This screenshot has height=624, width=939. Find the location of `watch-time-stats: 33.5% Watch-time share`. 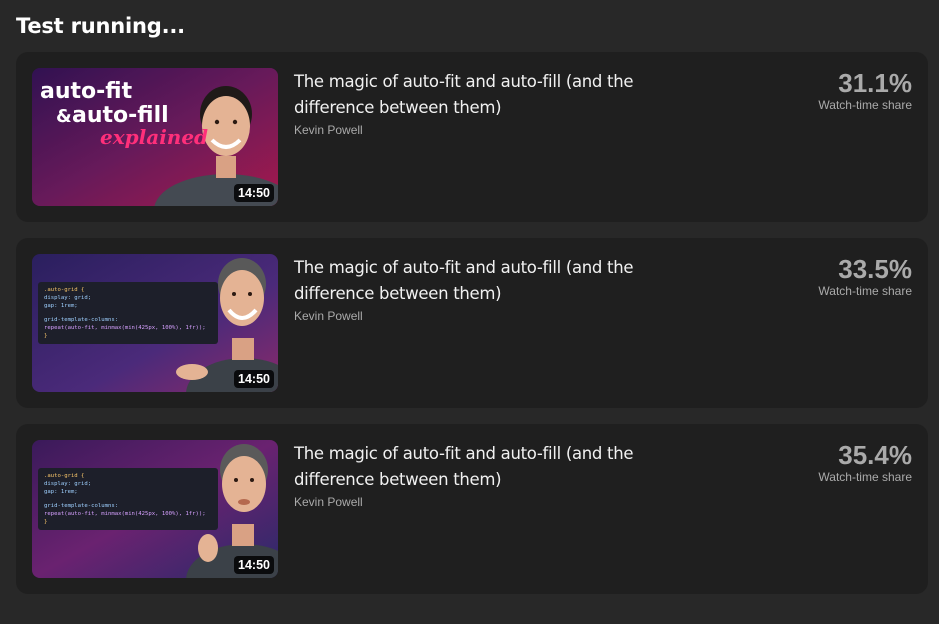

watch-time-stats: 33.5% Watch-time share is located at coordinates (865, 276).